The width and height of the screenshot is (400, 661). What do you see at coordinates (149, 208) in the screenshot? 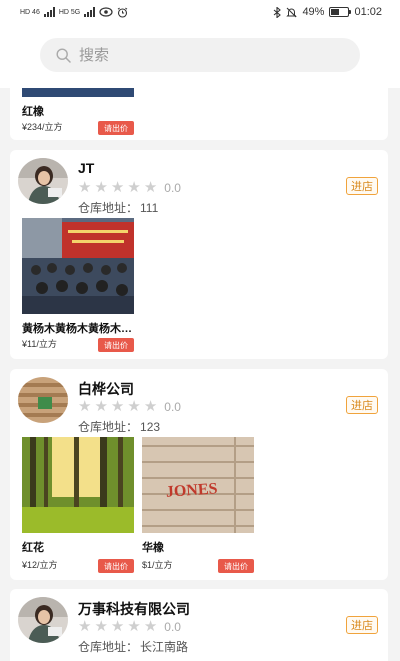
I see `address-value: 111` at bounding box center [149, 208].